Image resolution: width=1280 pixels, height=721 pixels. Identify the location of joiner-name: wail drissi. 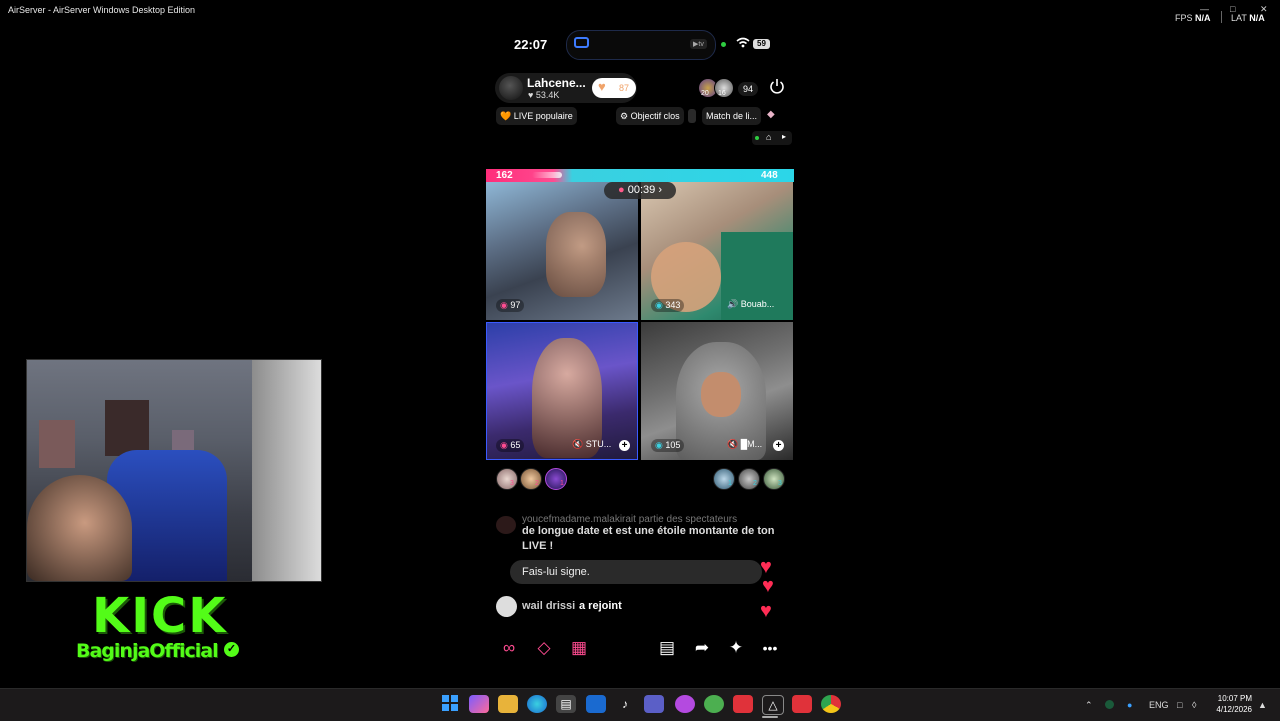
(548, 606).